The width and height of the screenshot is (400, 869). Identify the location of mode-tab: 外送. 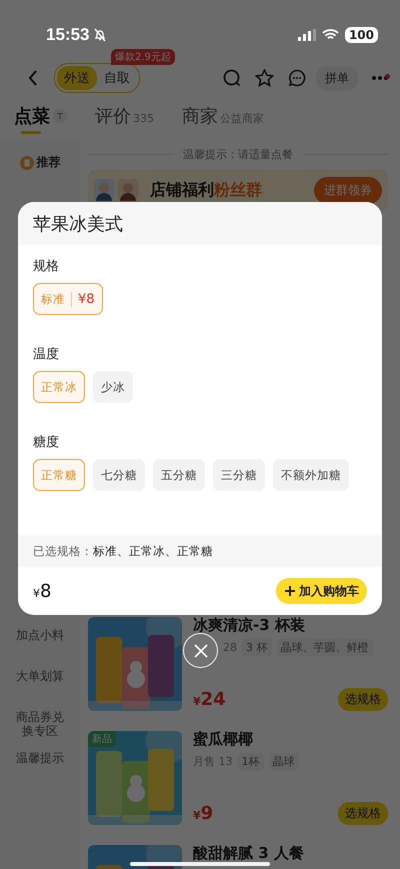
(77, 78).